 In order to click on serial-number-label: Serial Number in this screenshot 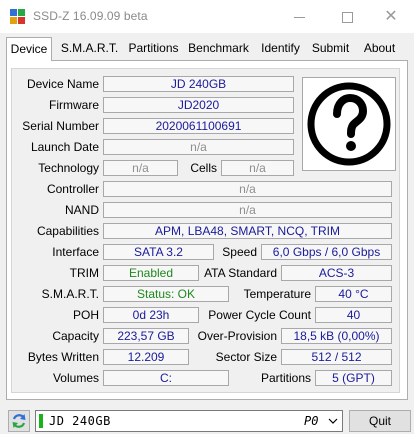, I will do `click(60, 126)`.